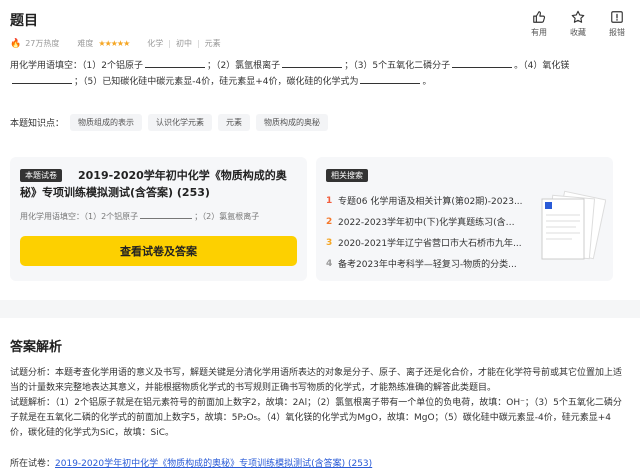 The image size is (640, 475). I want to click on report-icon, so click(617, 17).